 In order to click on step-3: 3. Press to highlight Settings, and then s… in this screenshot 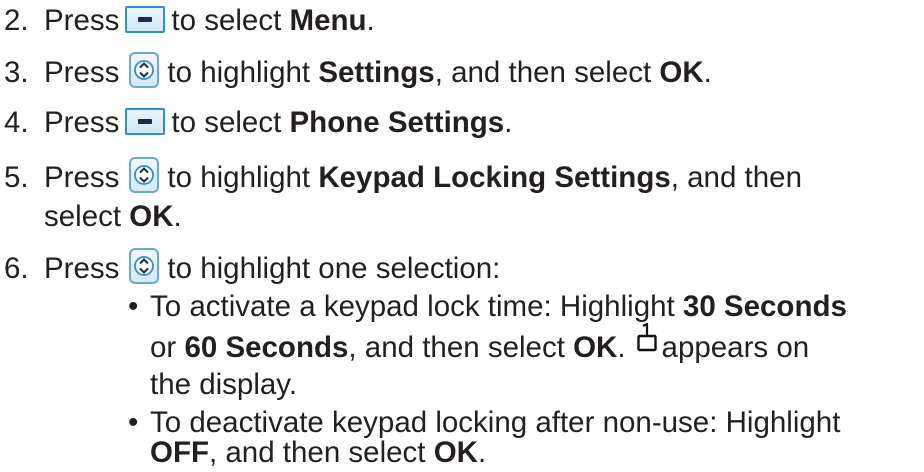, I will do `click(356, 72)`.